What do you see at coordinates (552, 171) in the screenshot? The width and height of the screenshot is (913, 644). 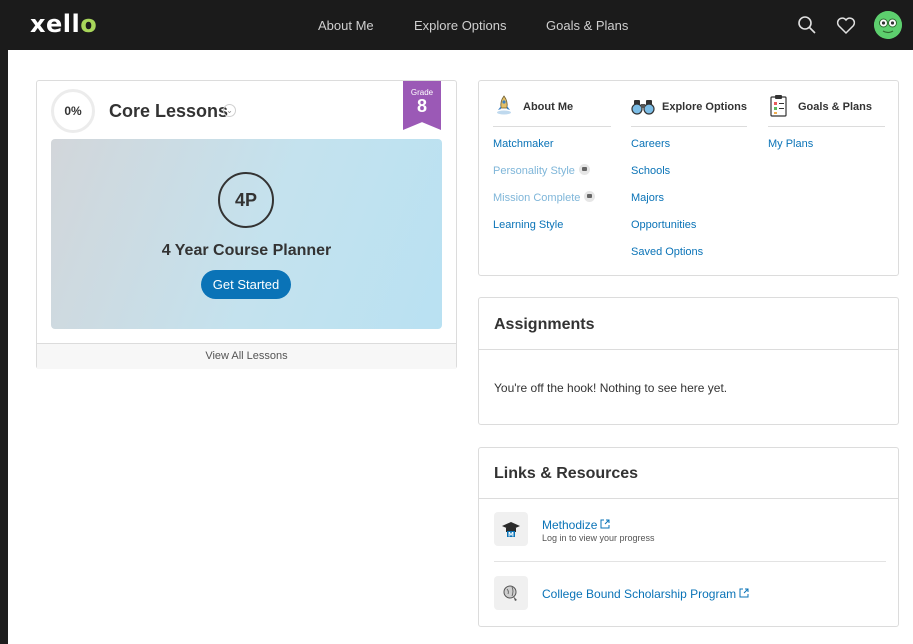 I see `link-personality-style: Personality Style` at bounding box center [552, 171].